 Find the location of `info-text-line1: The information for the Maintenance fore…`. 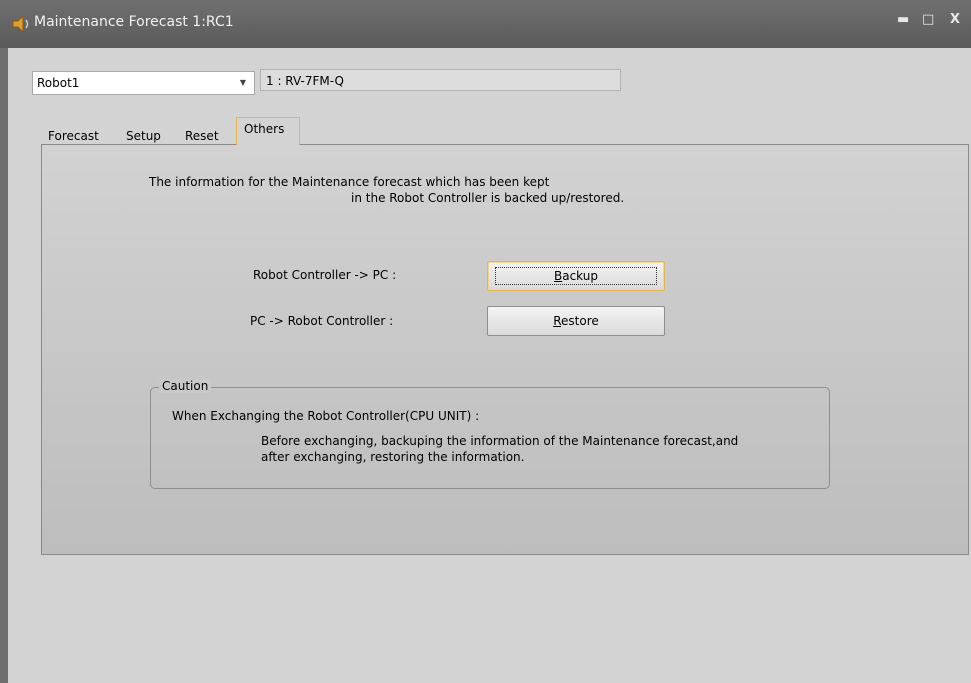

info-text-line1: The information for the Maintenance fore… is located at coordinates (349, 182).